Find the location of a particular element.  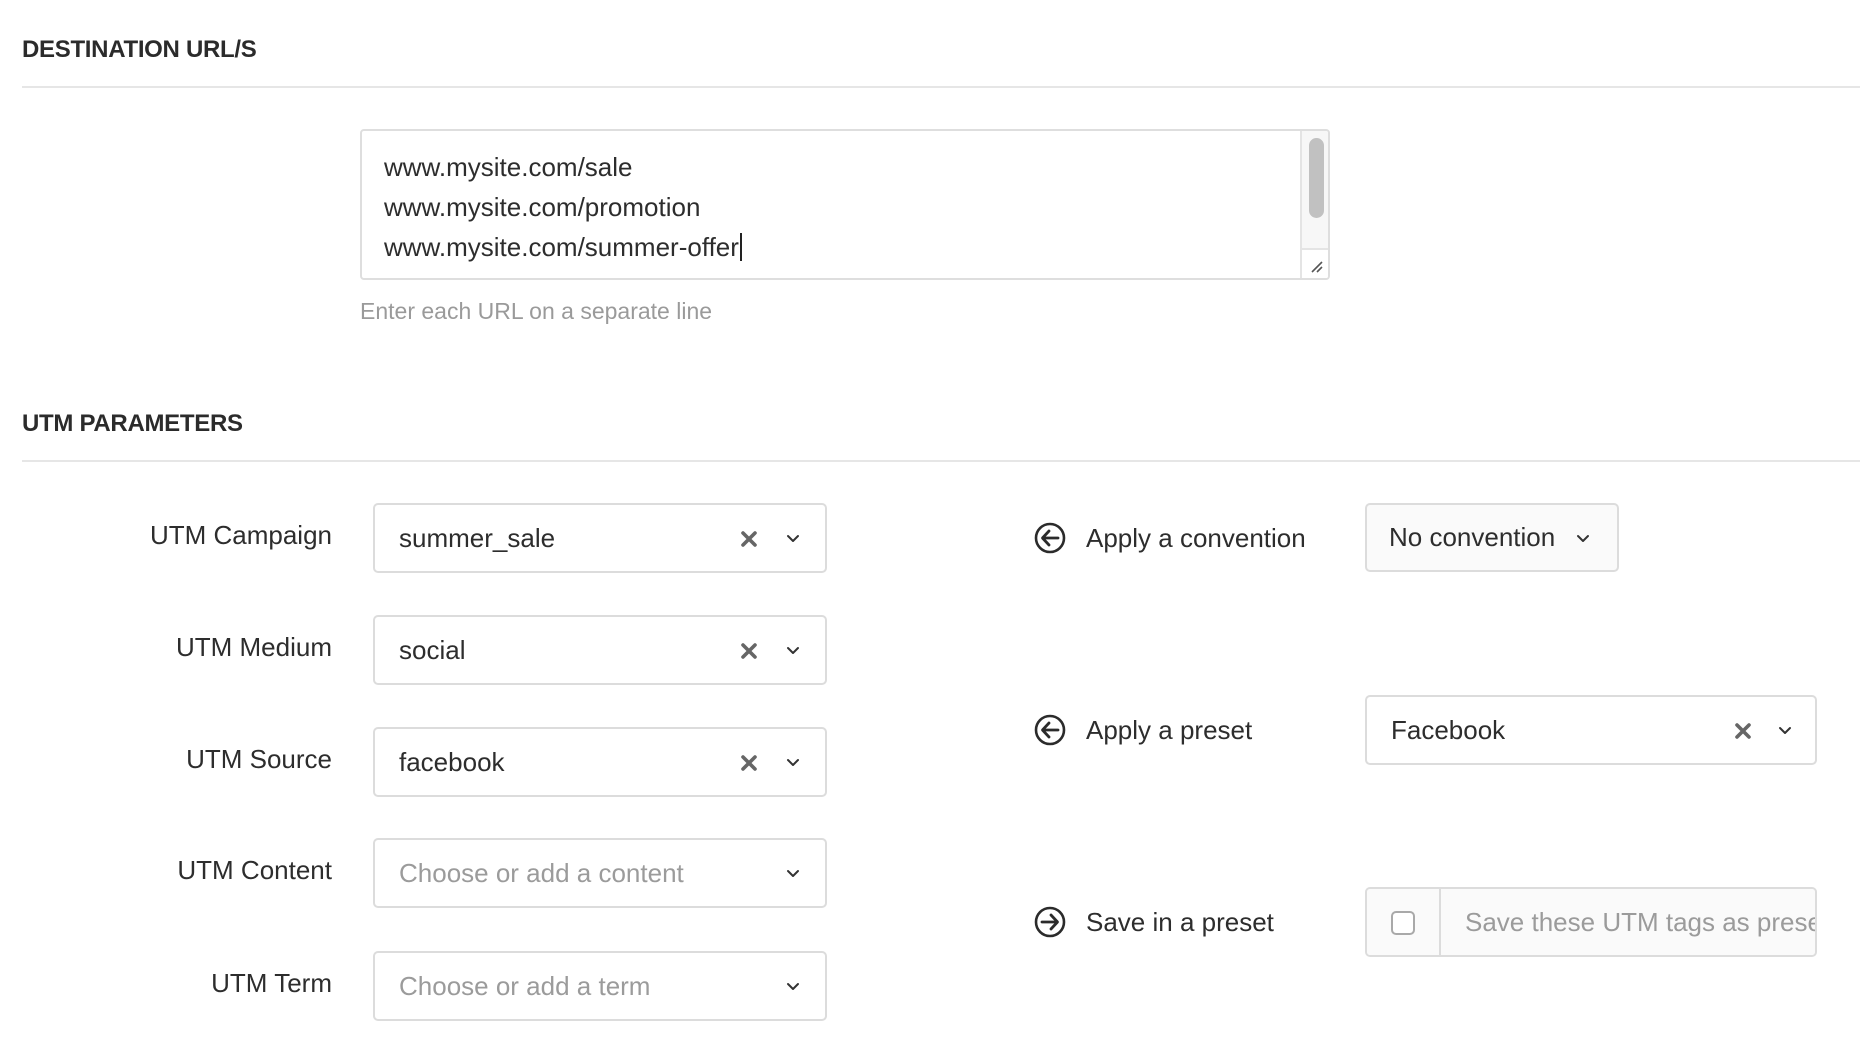

apply-convention-action: Apply a convention is located at coordinates (1170, 538).